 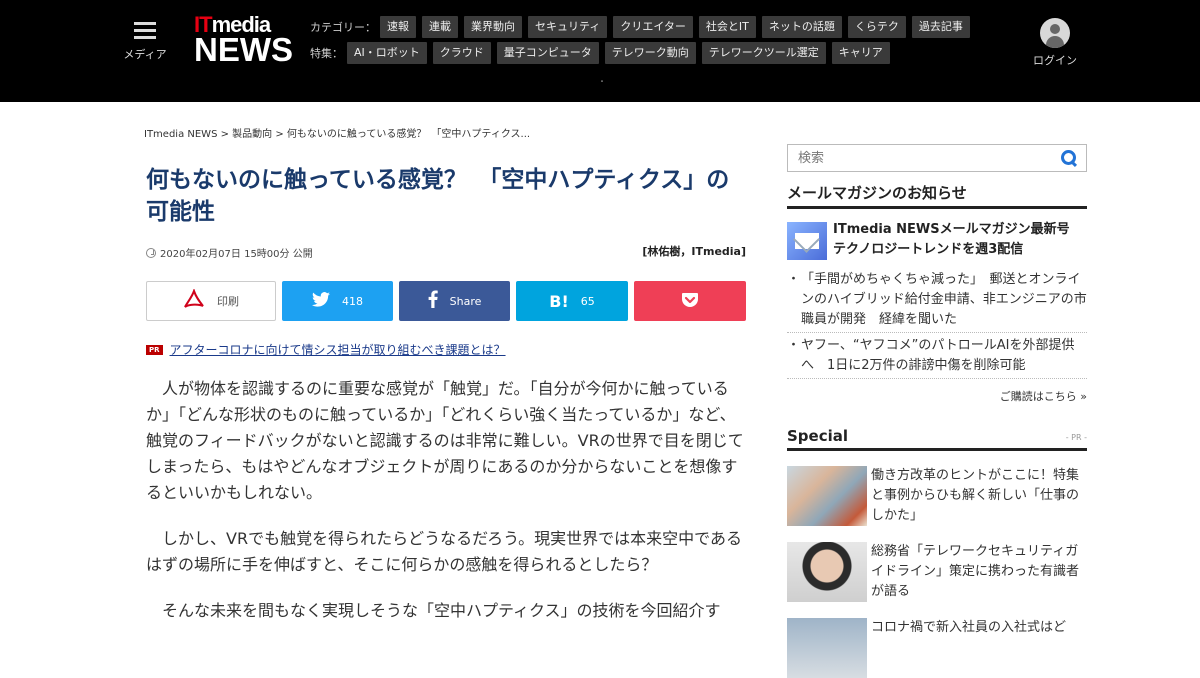 What do you see at coordinates (568, 27) in the screenshot?
I see `category-chip: セキュリティ` at bounding box center [568, 27].